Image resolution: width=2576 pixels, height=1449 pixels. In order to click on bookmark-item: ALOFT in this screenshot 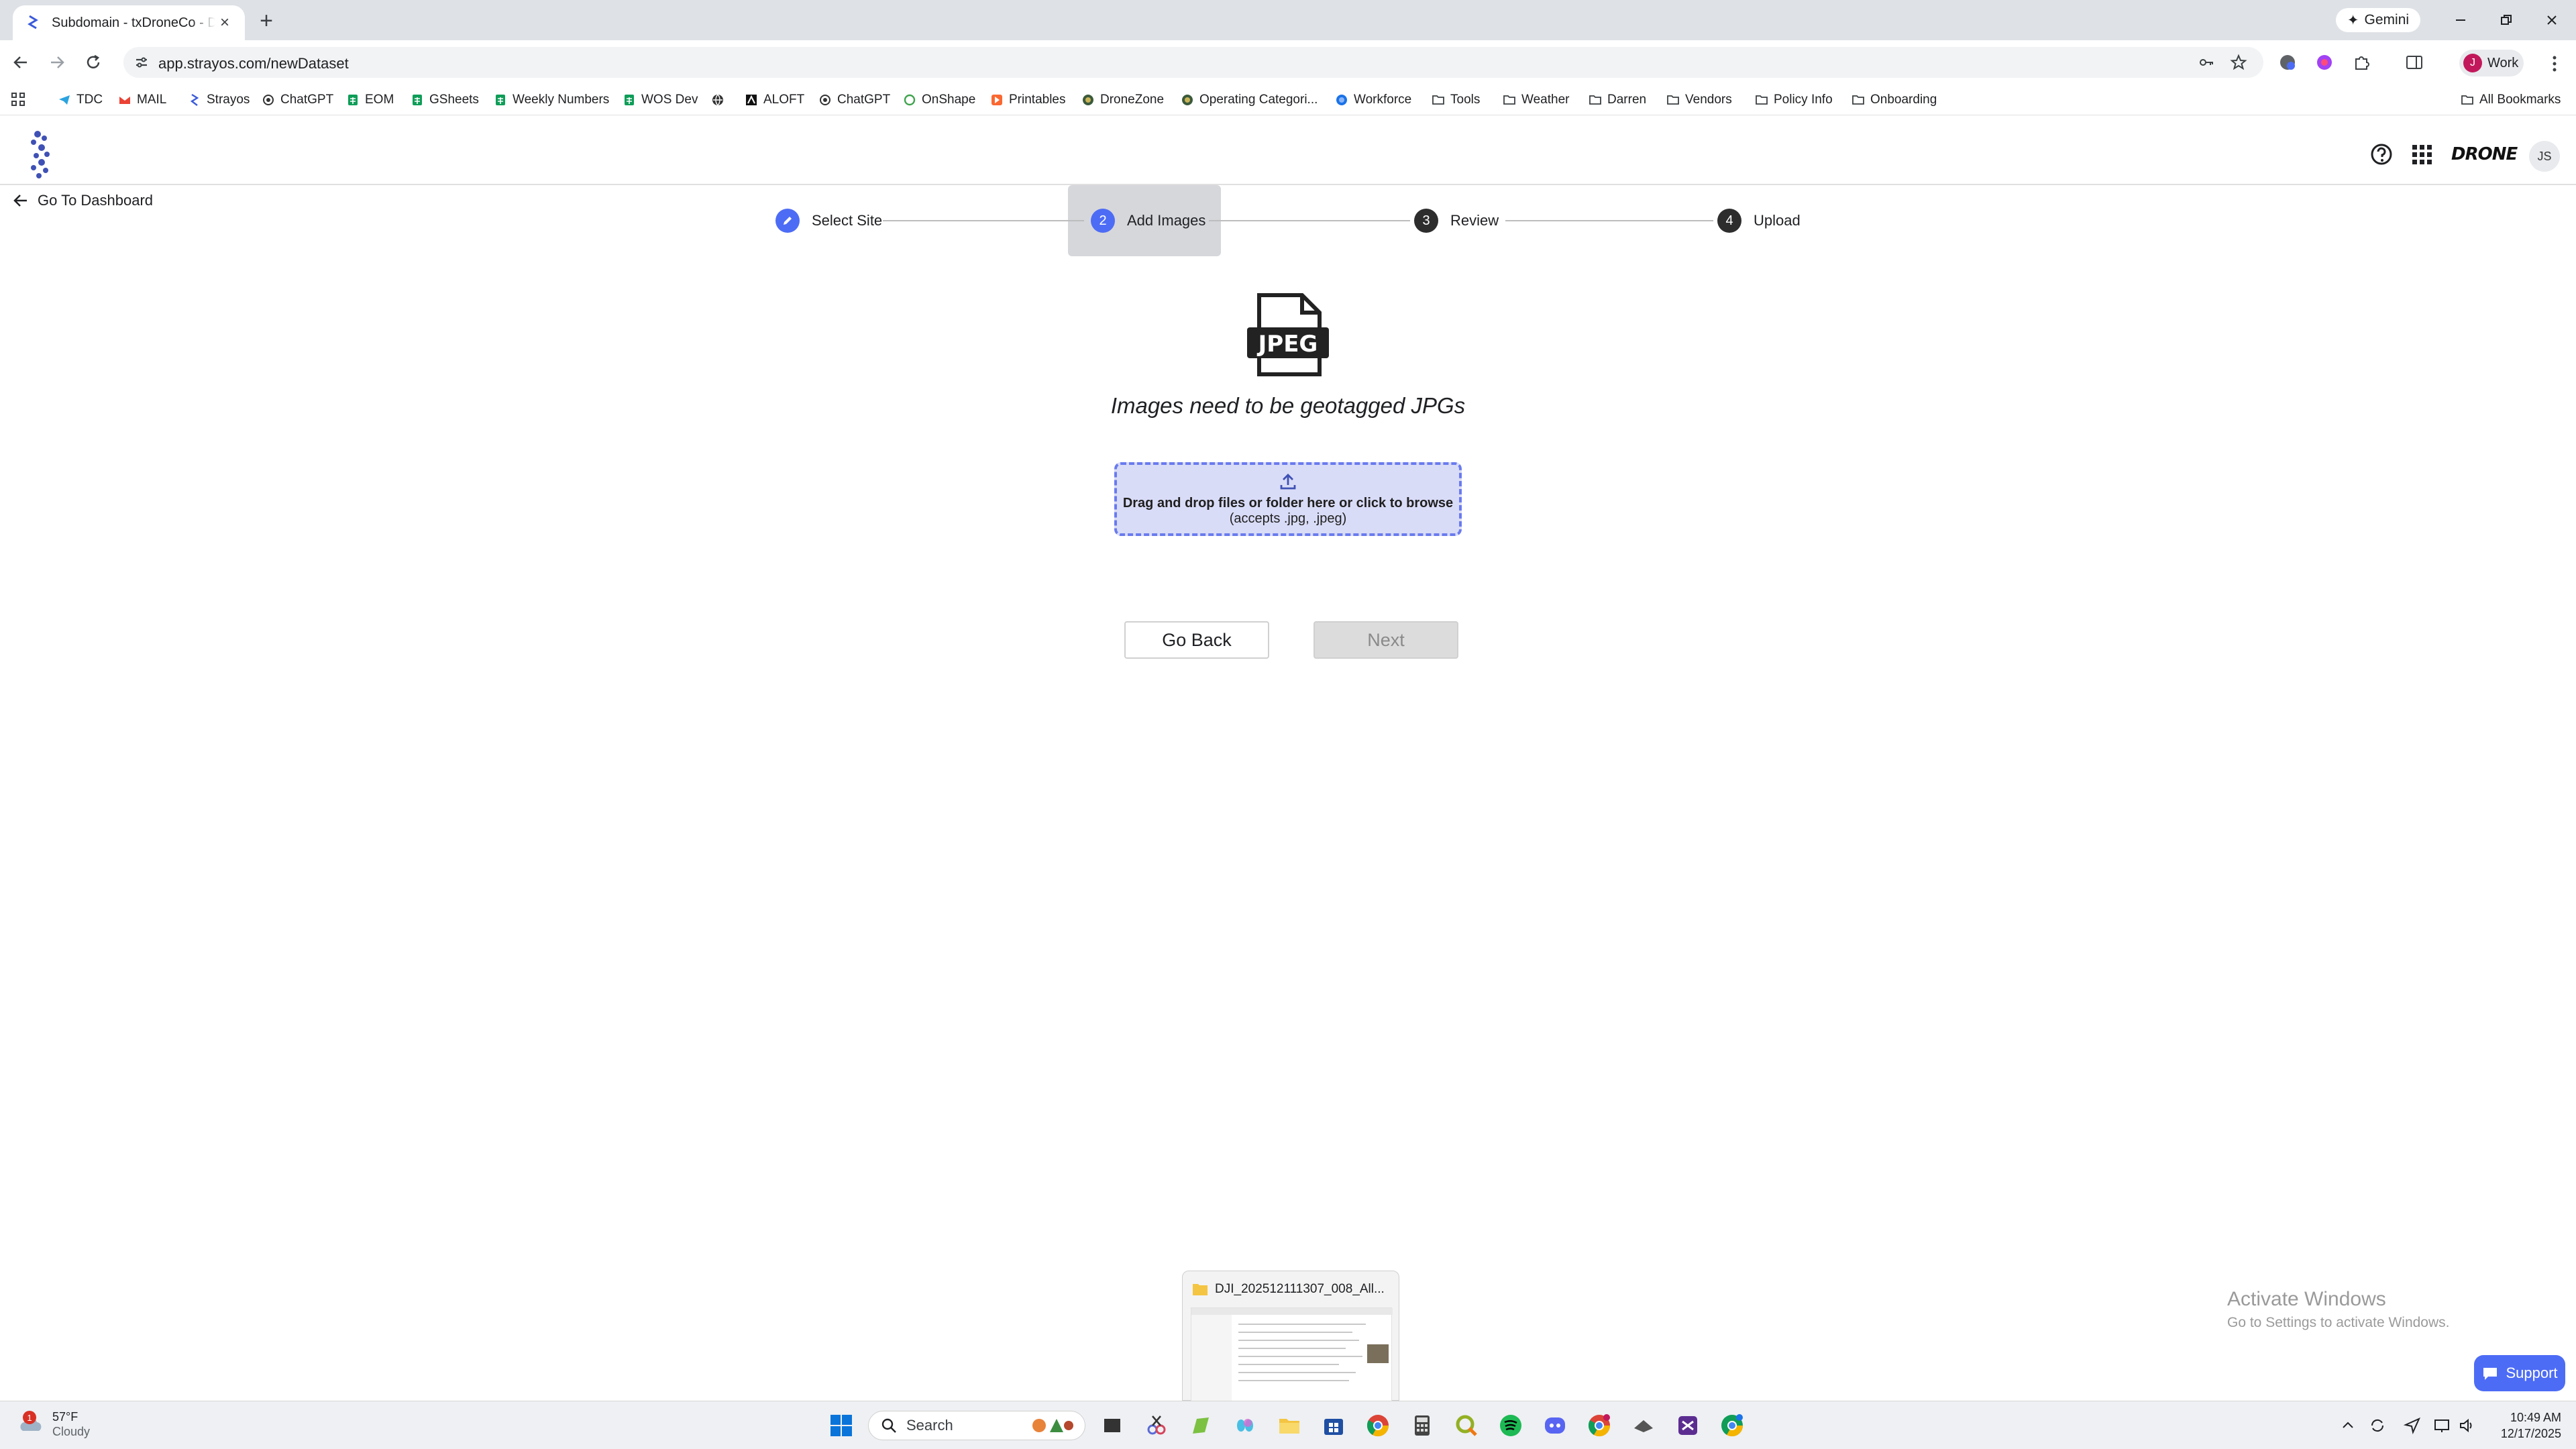, I will do `click(774, 100)`.